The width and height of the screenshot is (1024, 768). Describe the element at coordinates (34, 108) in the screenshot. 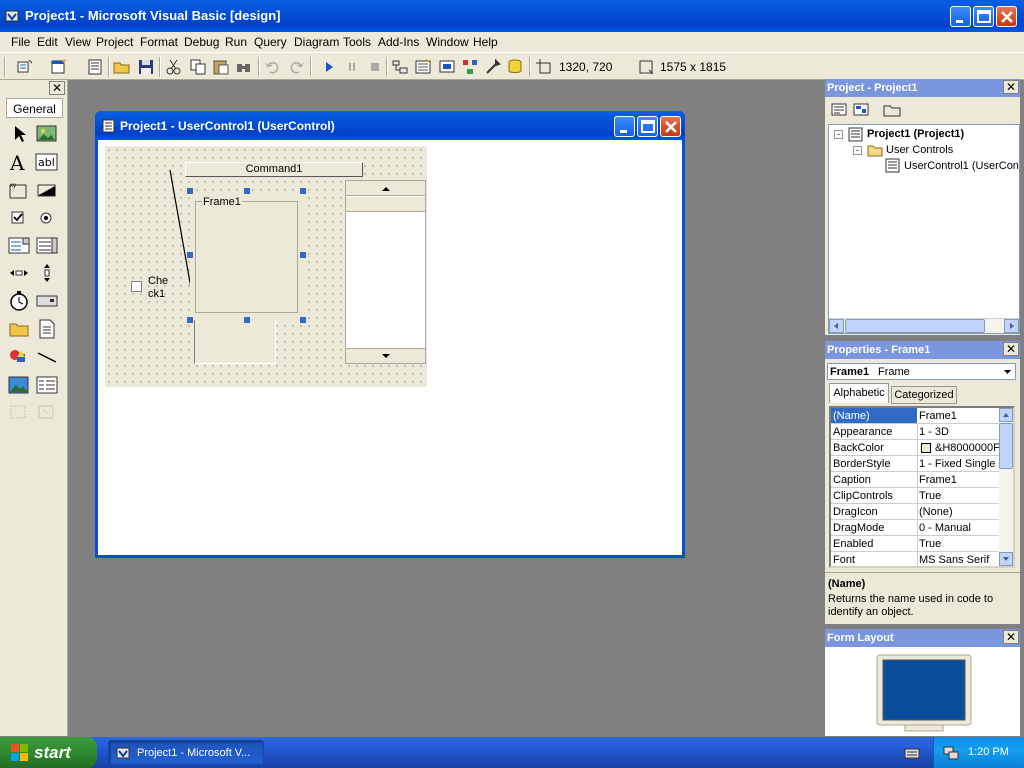

I see `toolbox-tab-general: General` at that location.